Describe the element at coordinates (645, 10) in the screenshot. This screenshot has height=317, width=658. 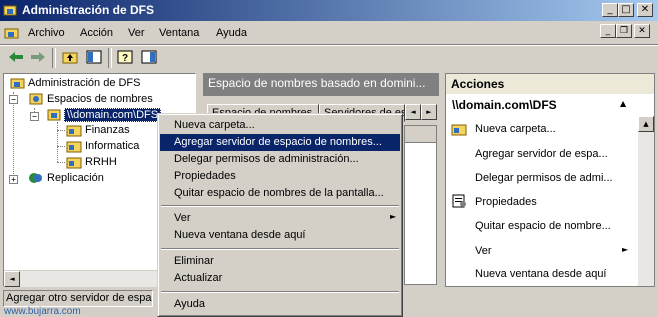
I see `close-button: ✕` at that location.